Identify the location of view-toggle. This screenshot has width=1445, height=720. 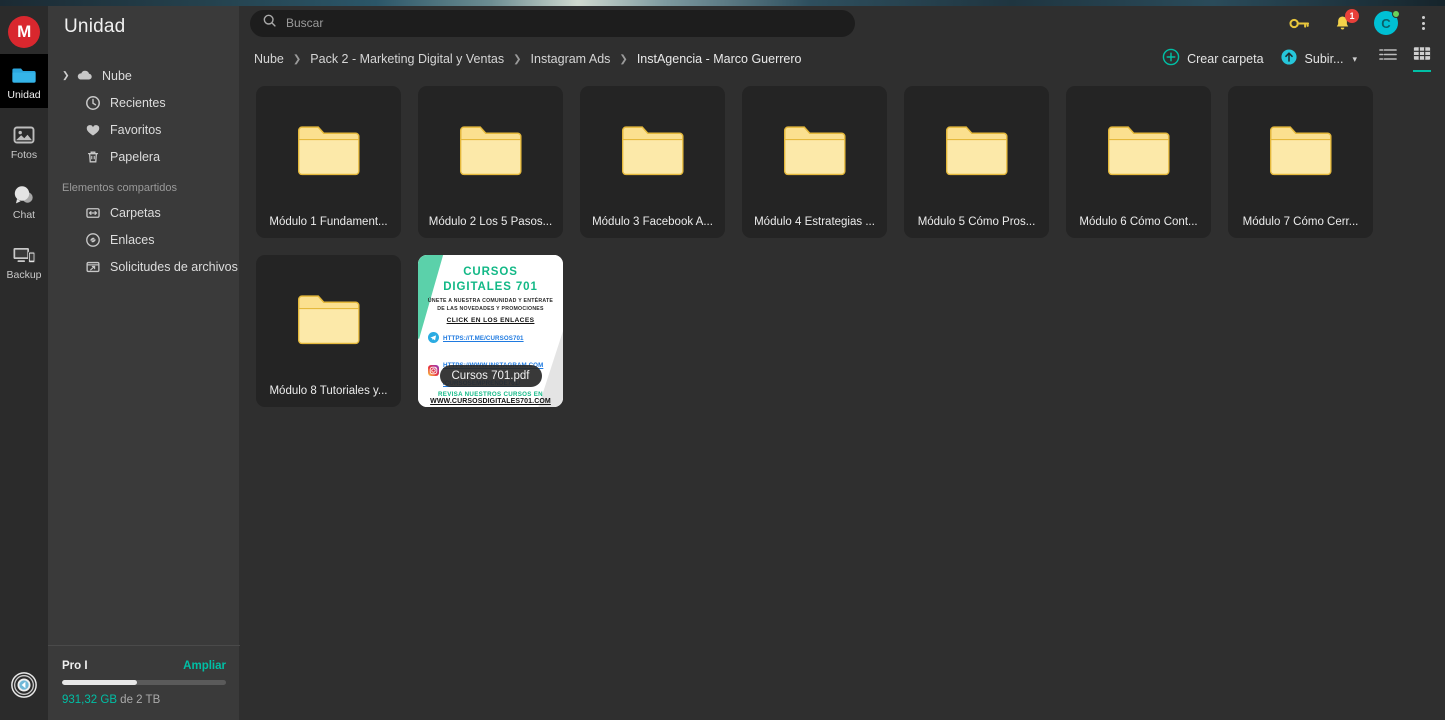
(1405, 59).